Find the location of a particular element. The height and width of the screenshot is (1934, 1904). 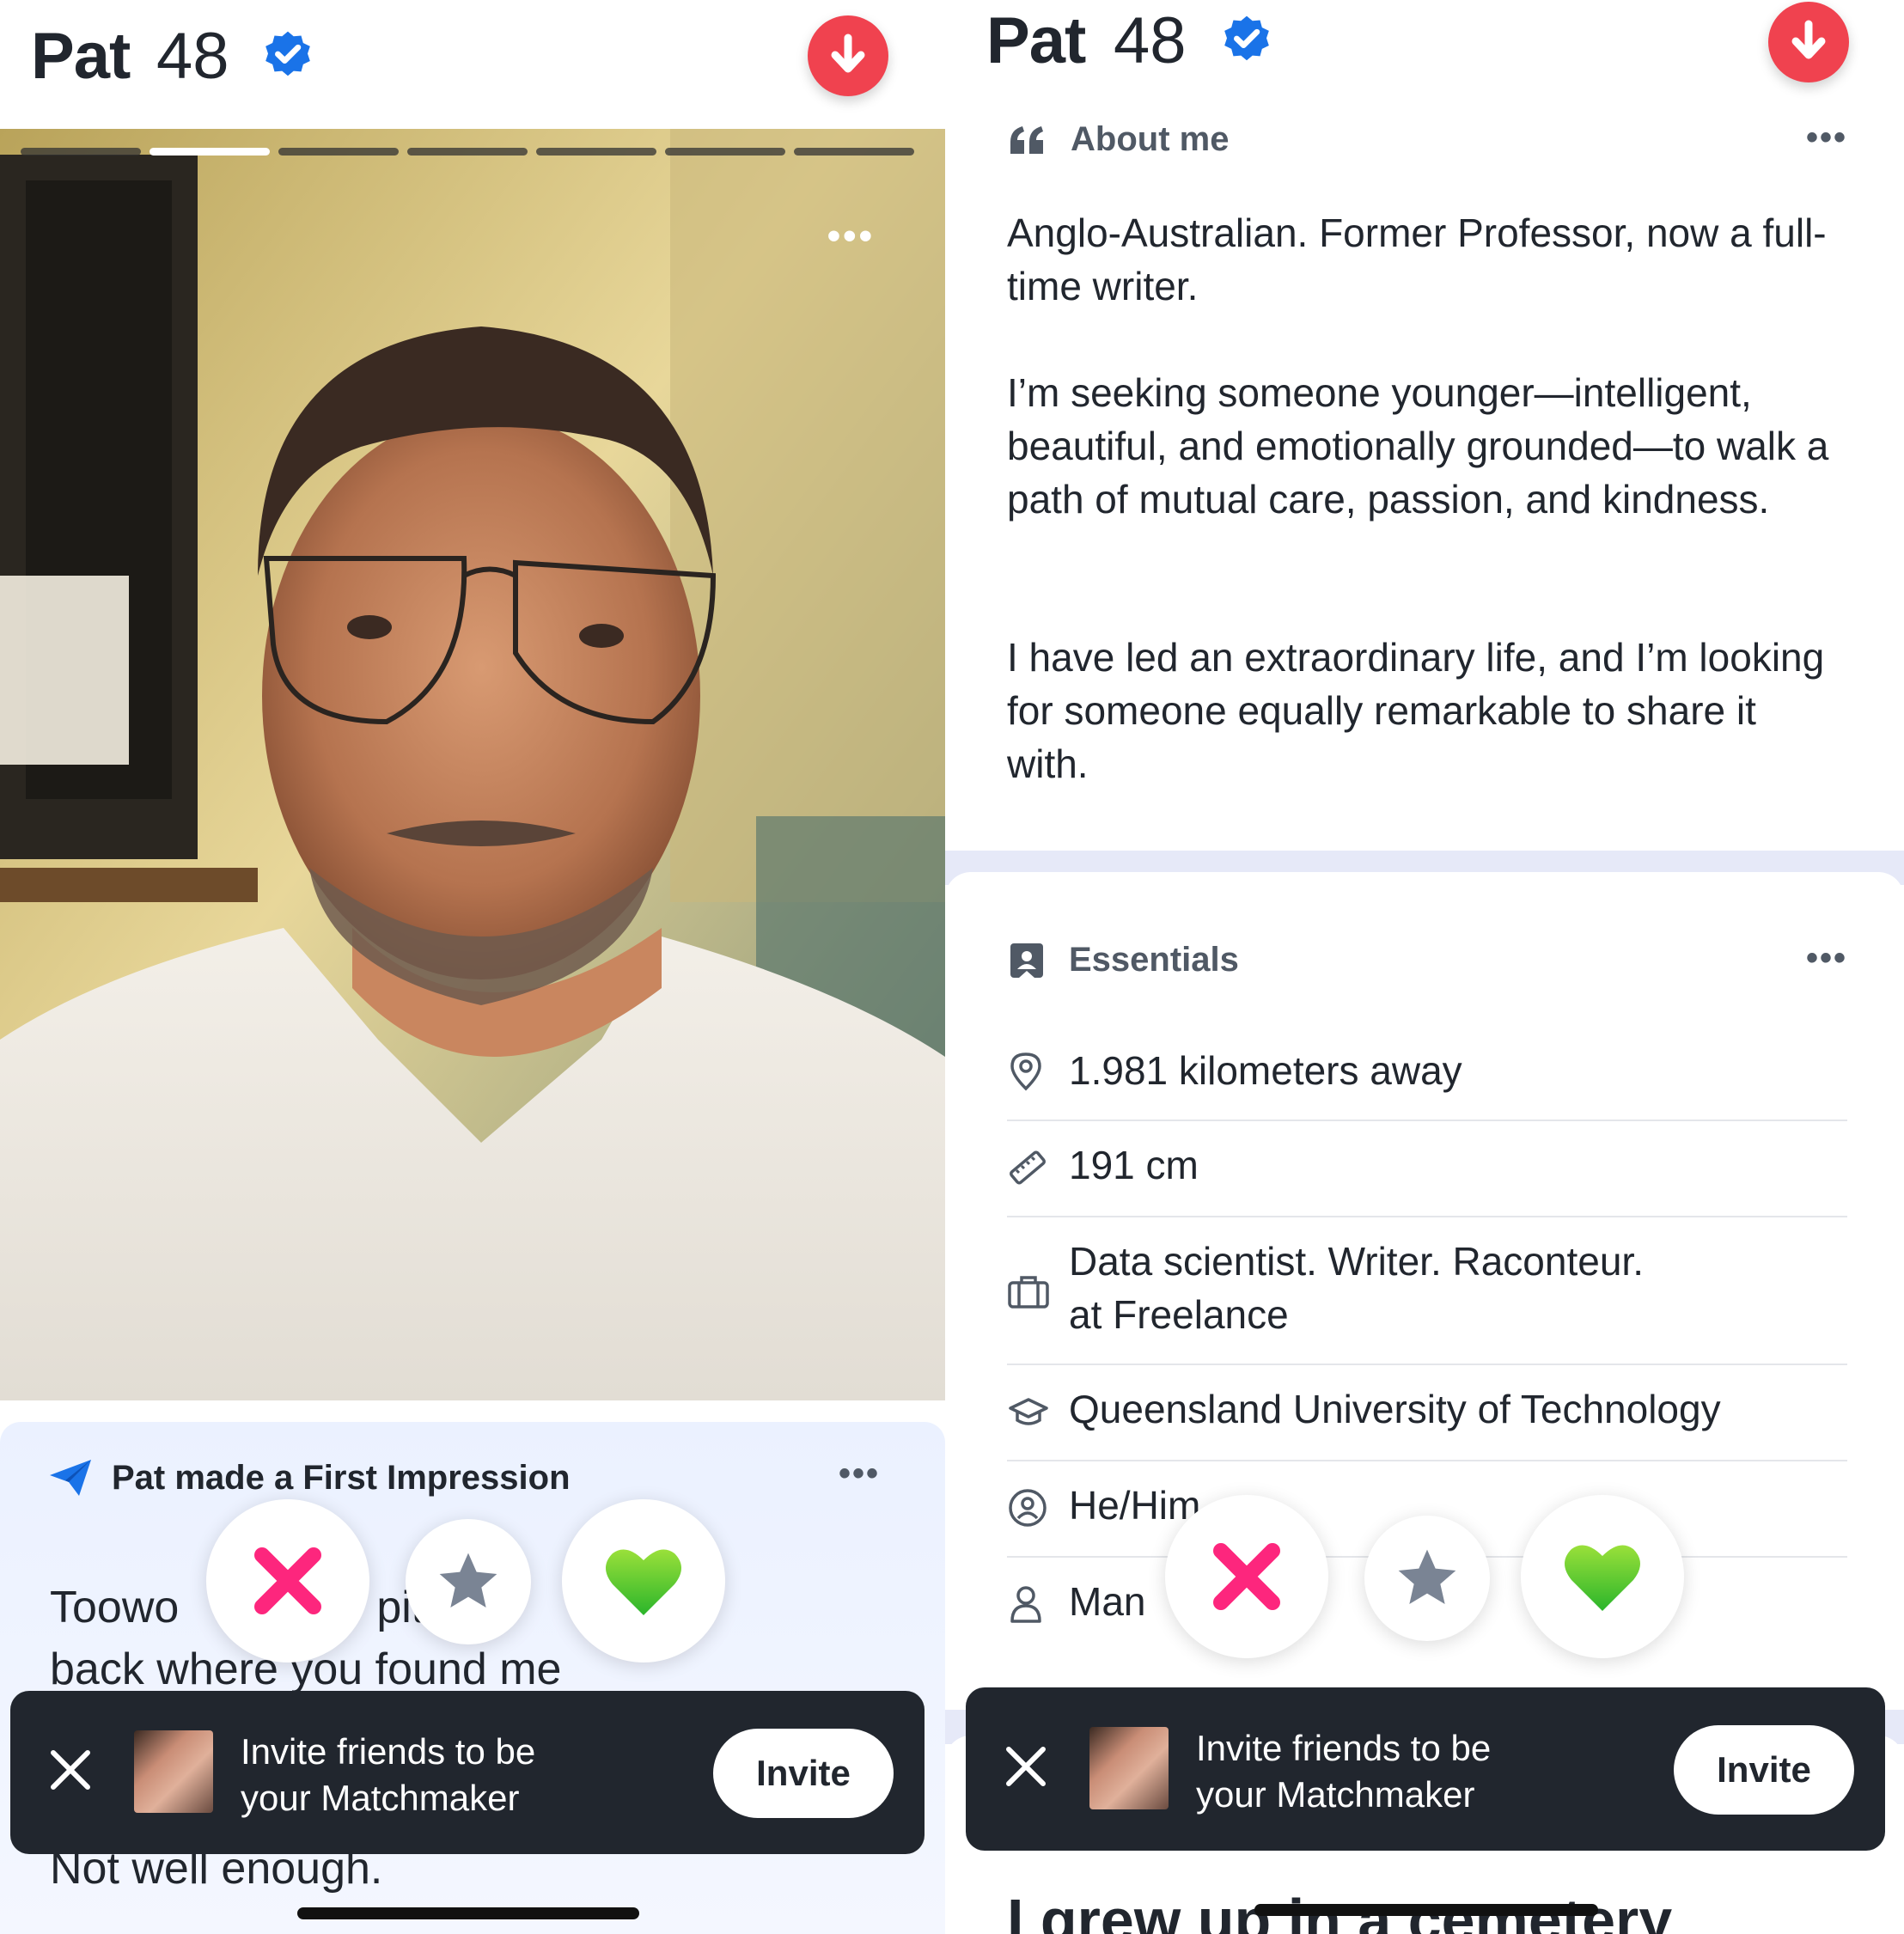

essentials-header: Essentials is located at coordinates (1124, 960).